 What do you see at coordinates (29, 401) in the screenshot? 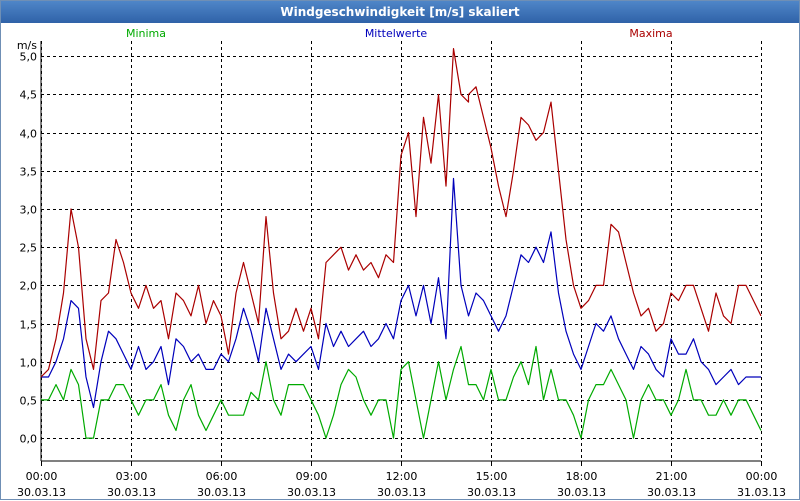
I see `y-tick-label: 0,5` at bounding box center [29, 401].